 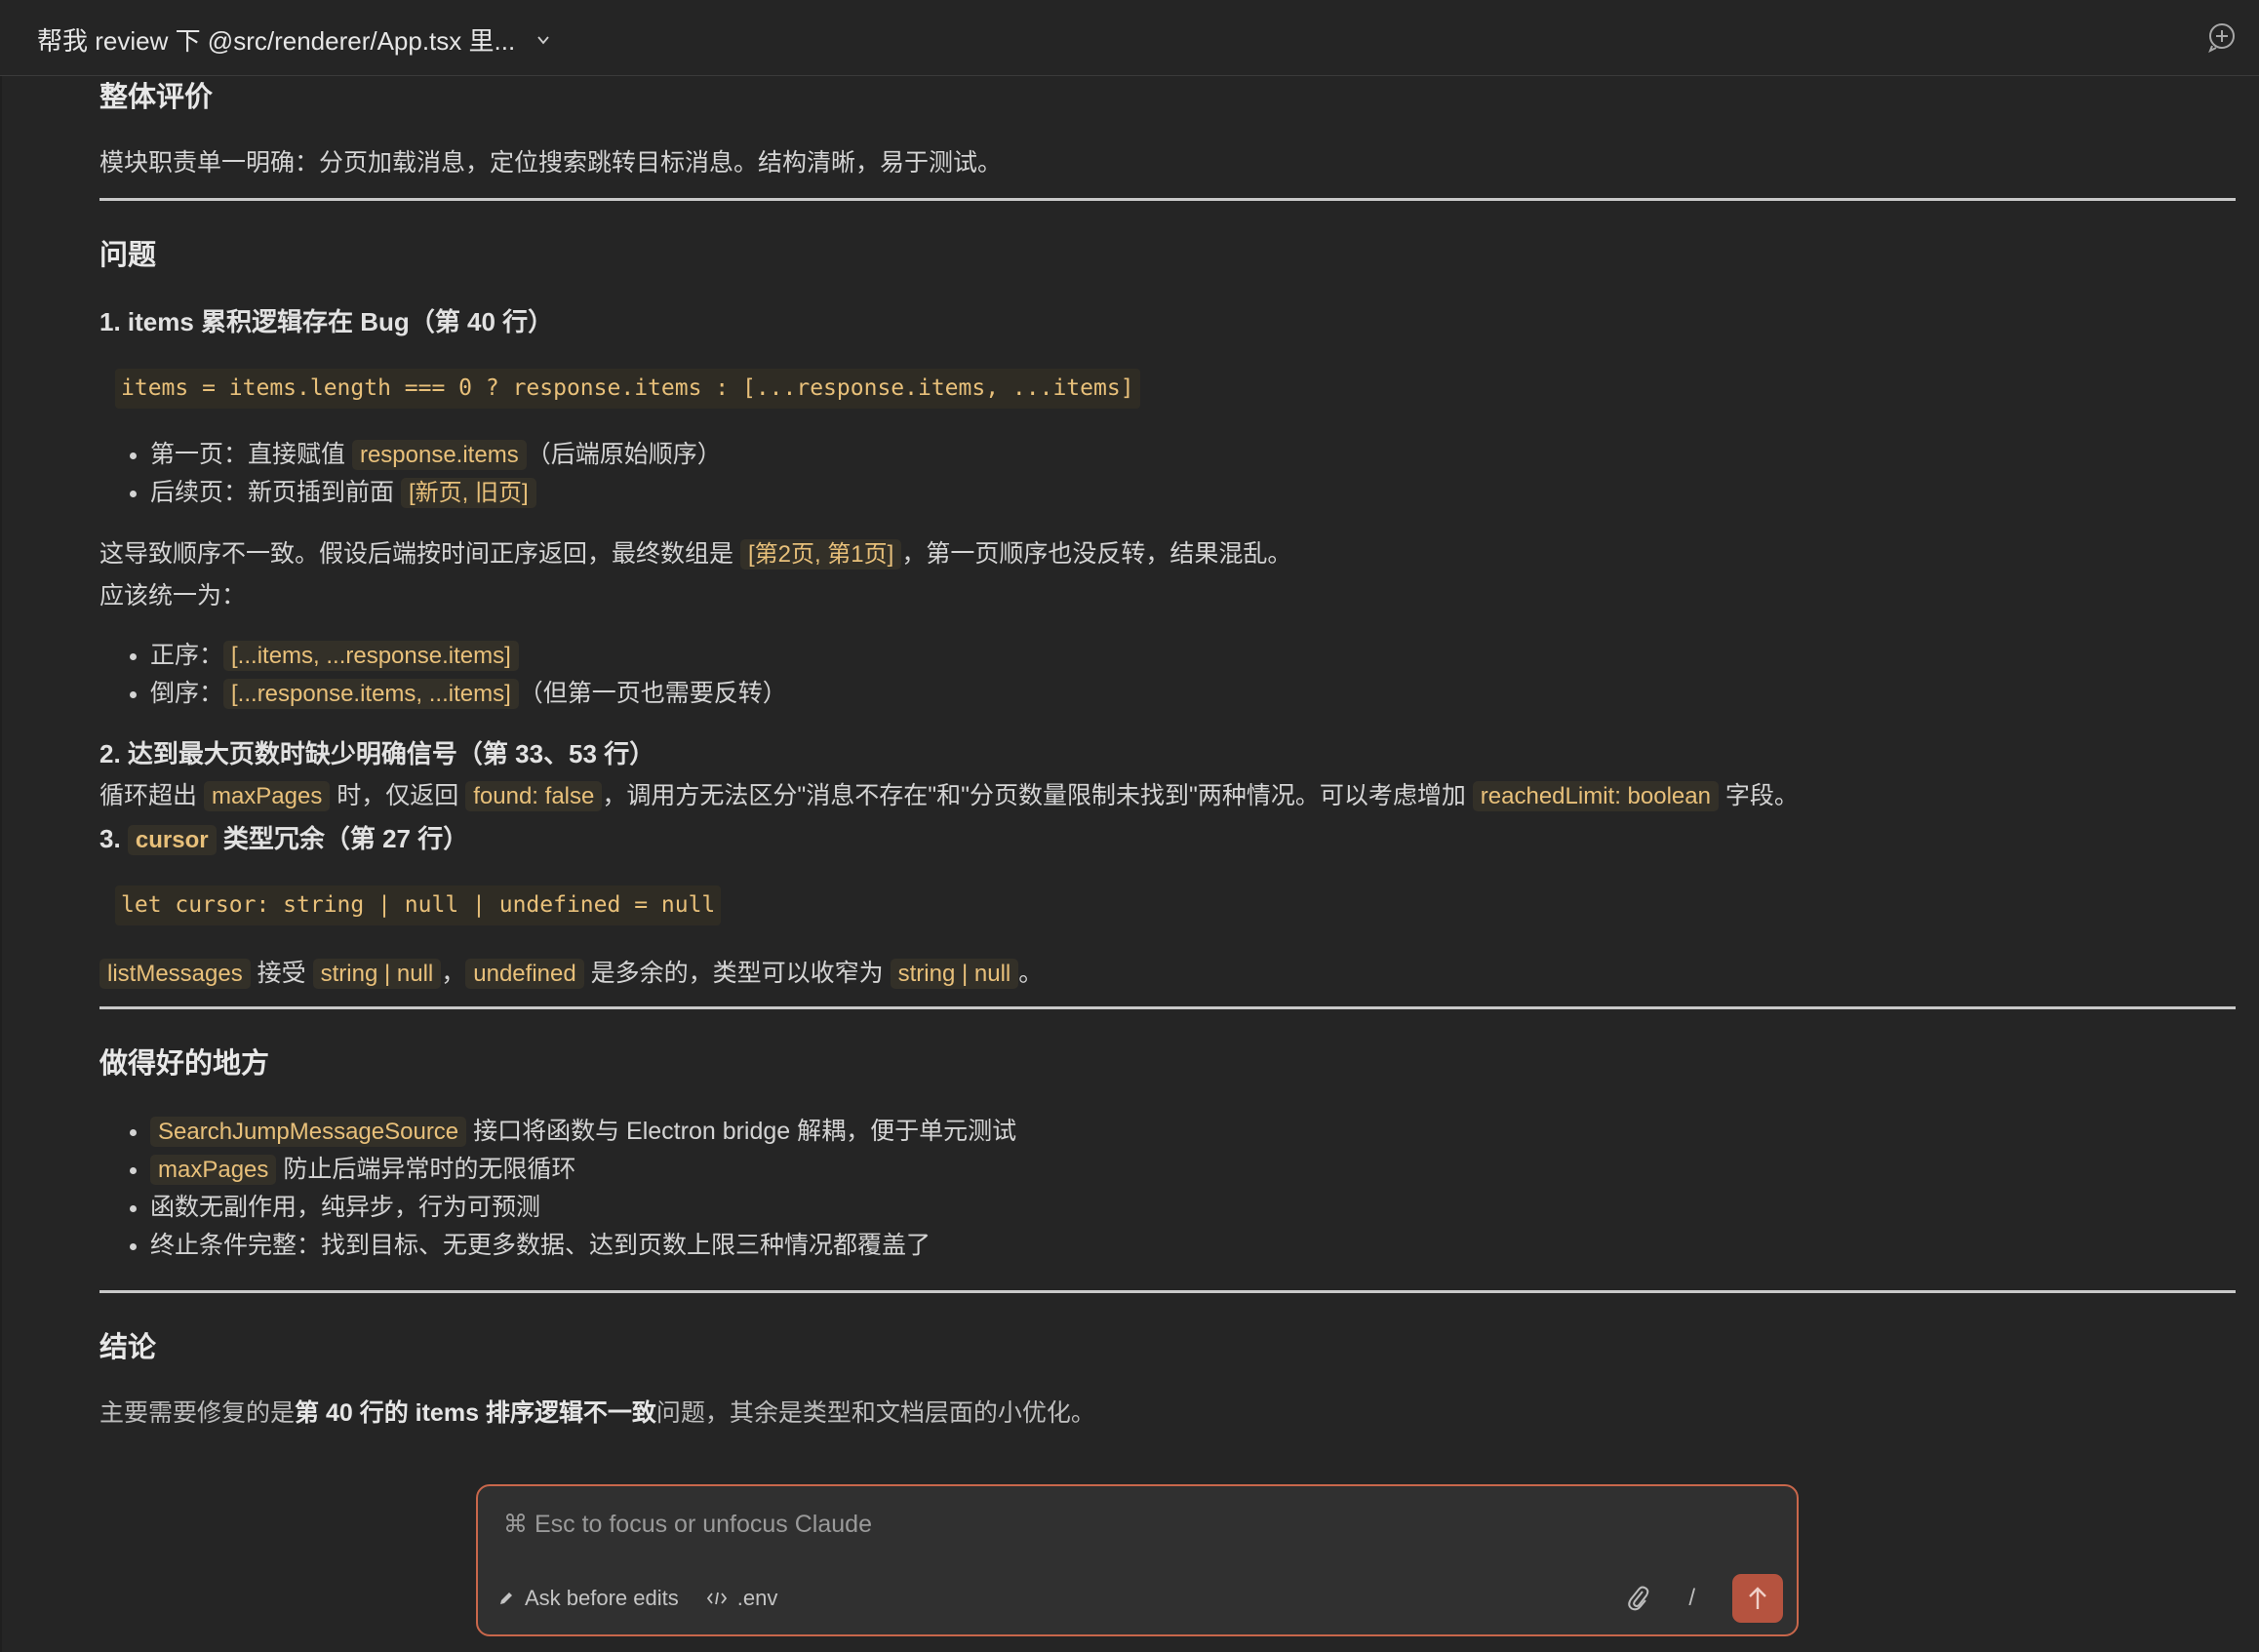 I want to click on new-chat-icon, so click(x=2222, y=37).